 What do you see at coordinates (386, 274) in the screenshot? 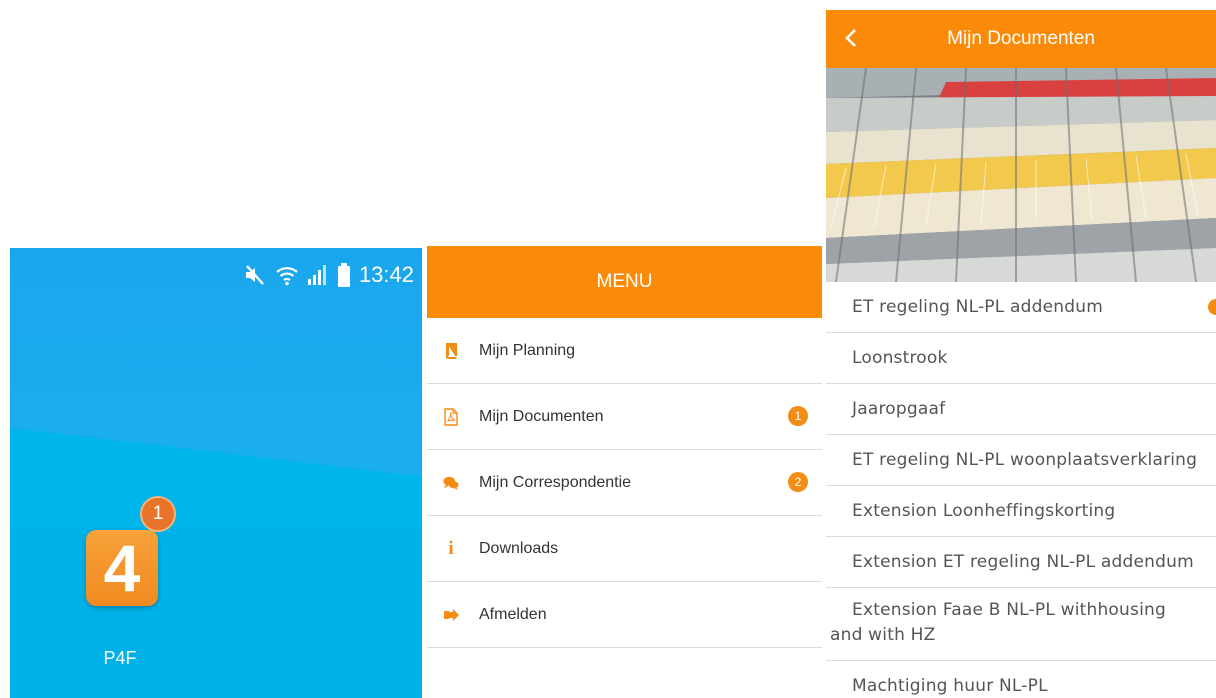
I see `status-time: 13:42` at bounding box center [386, 274].